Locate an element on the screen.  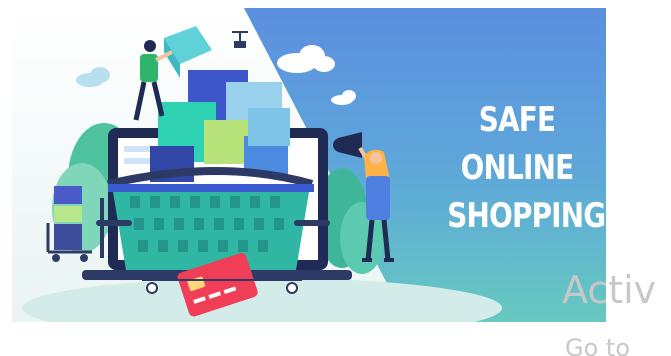
headline-line-safe: SAFE is located at coordinates (517, 120).